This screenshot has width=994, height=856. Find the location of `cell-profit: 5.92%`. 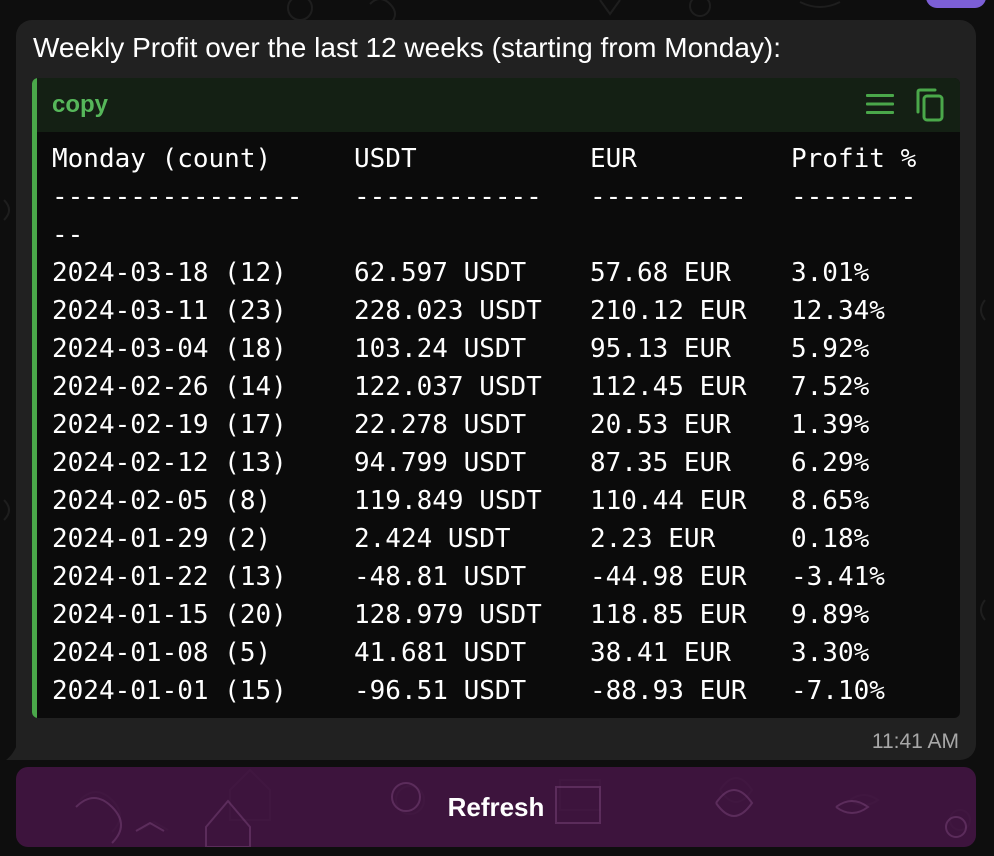

cell-profit: 5.92% is located at coordinates (830, 349).